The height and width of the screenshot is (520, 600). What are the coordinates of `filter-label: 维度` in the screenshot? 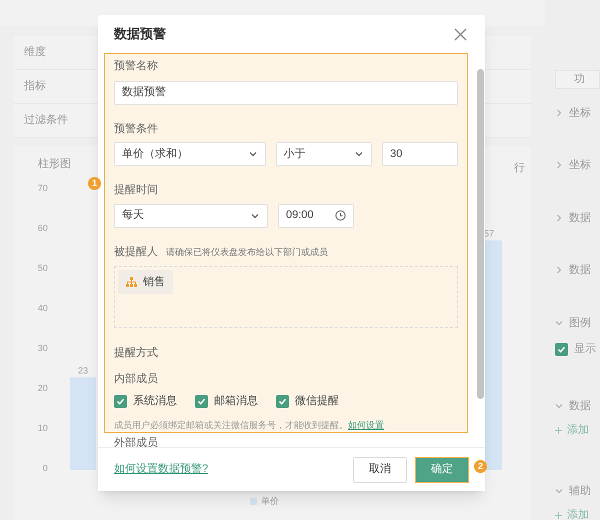 It's located at (35, 52).